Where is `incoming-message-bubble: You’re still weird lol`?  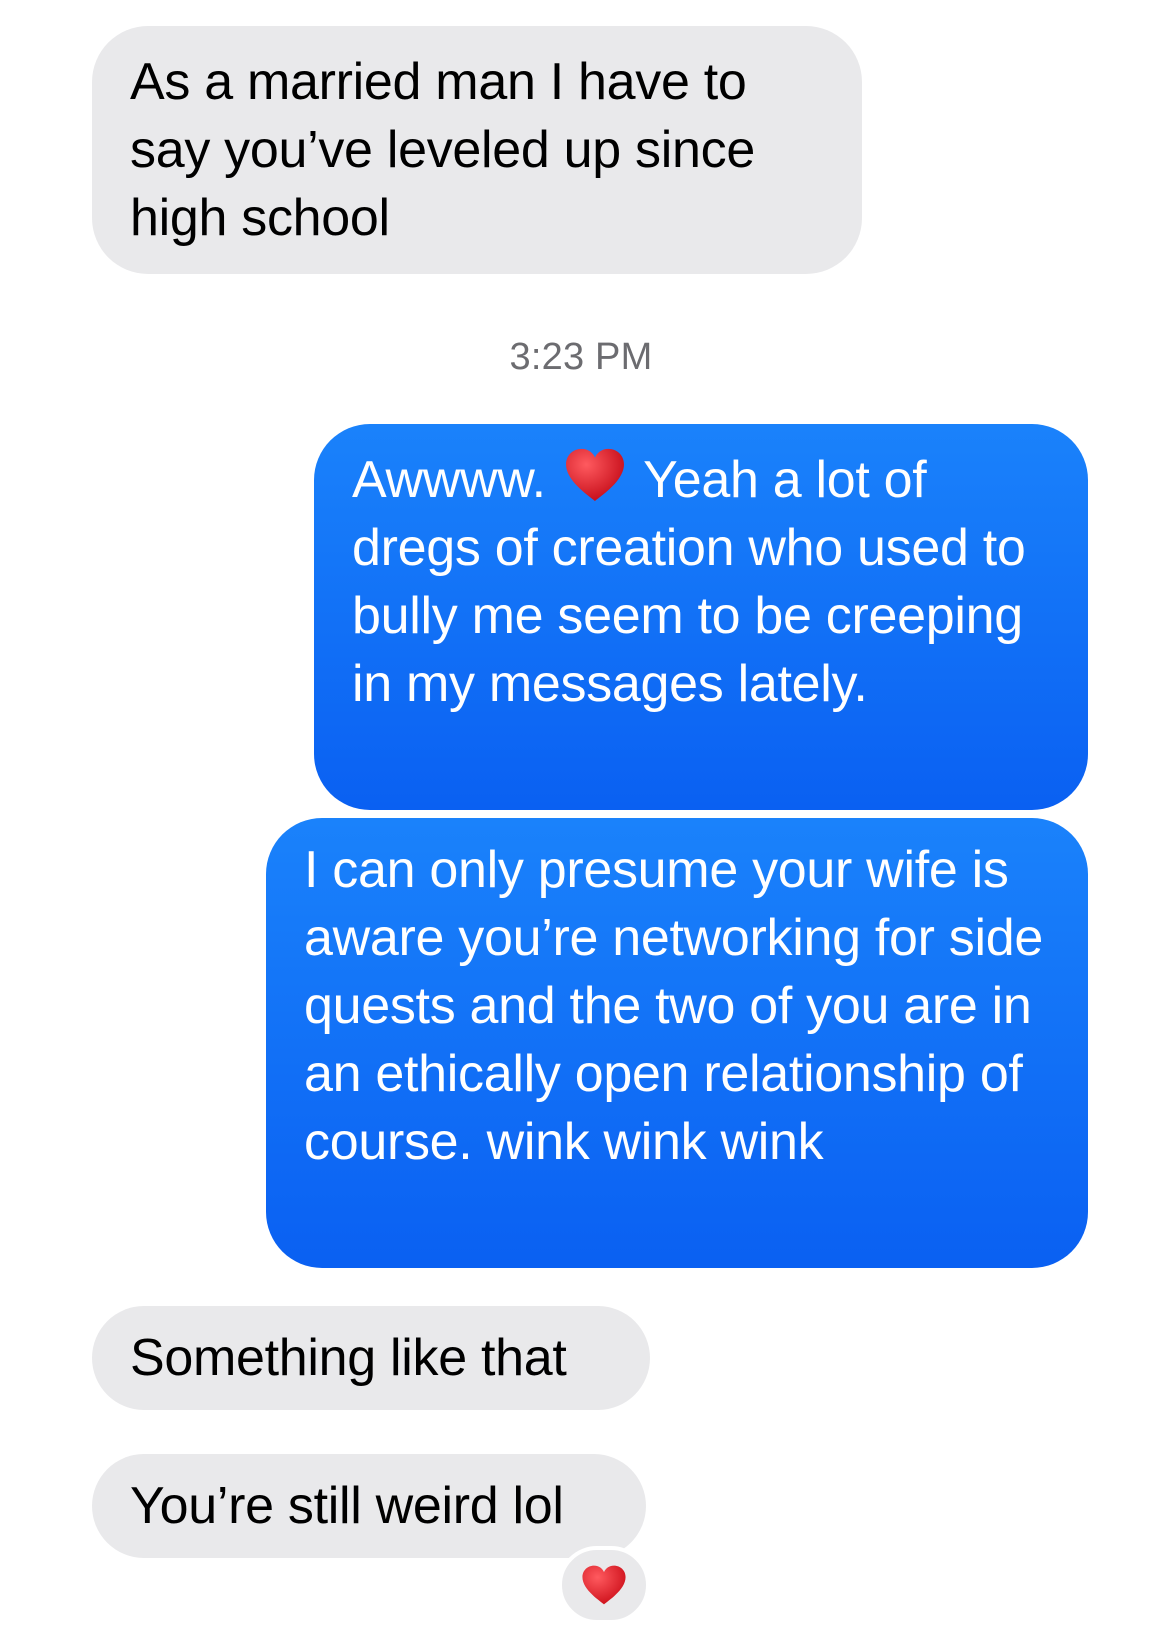
incoming-message-bubble: You’re still weird lol is located at coordinates (369, 1506).